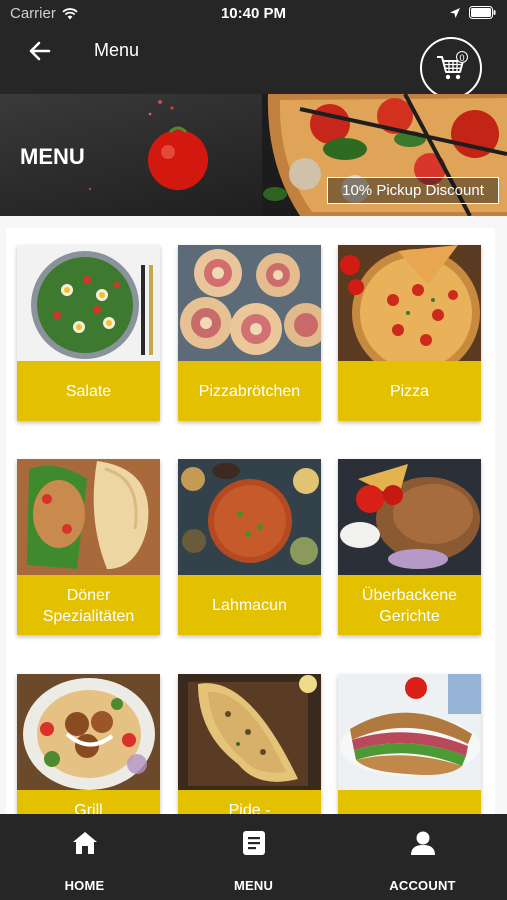 The image size is (507, 900). Describe the element at coordinates (253, 63) in the screenshot. I see `app-header: Menu 0` at that location.